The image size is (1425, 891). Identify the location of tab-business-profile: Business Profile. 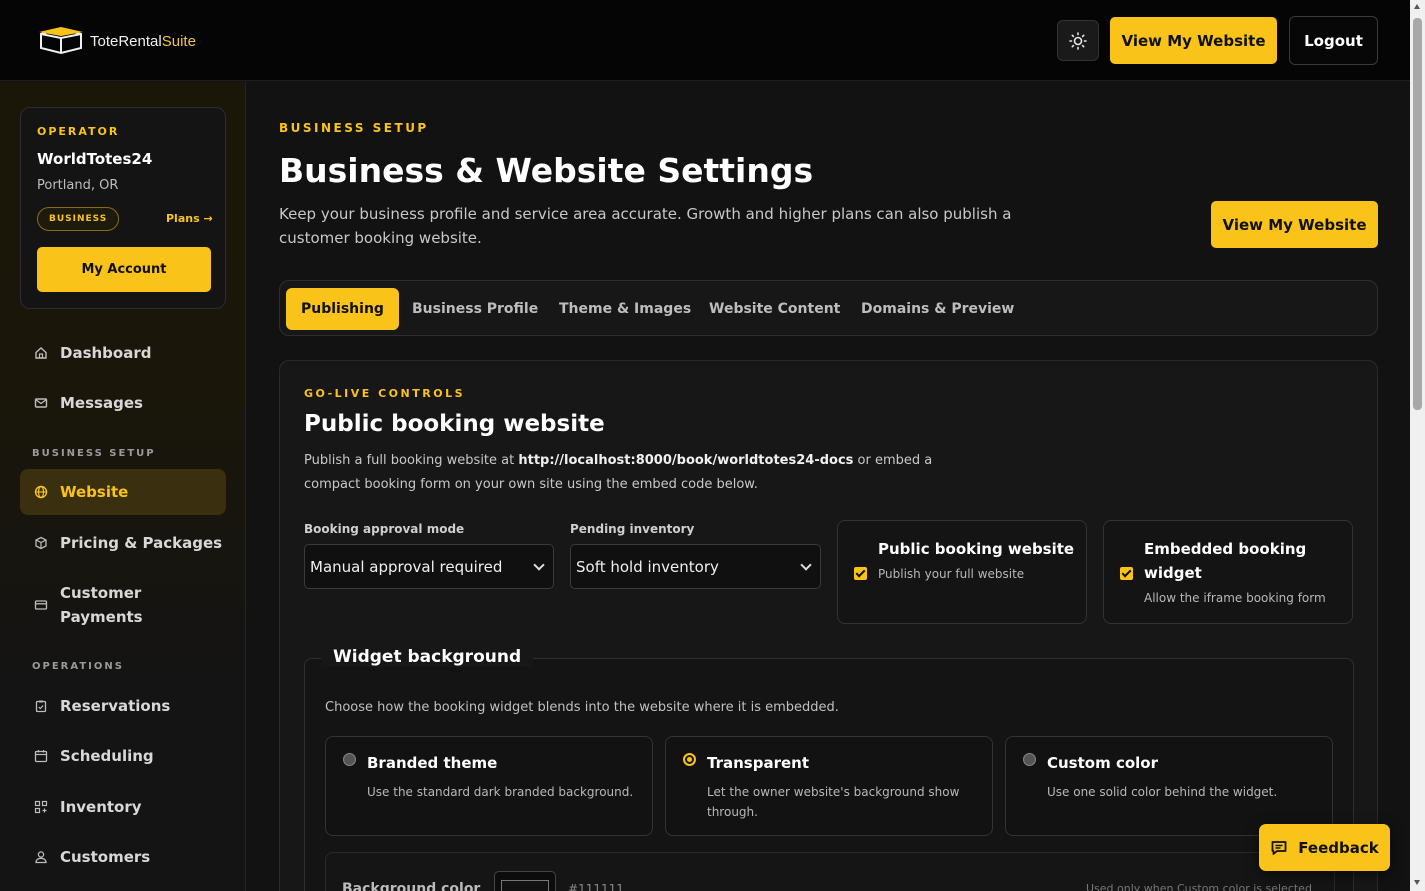
(475, 309).